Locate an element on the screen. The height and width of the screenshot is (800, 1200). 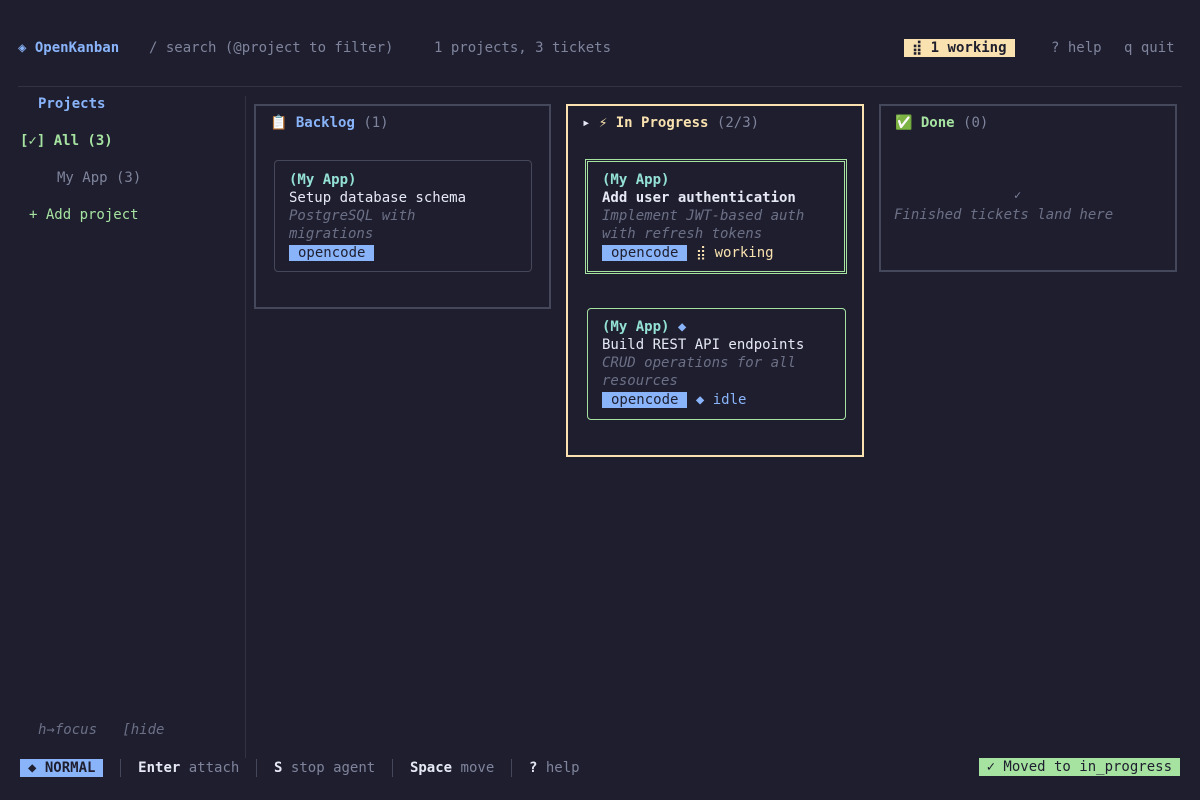
keybind-stop-agent: S stop agent is located at coordinates (324, 768).